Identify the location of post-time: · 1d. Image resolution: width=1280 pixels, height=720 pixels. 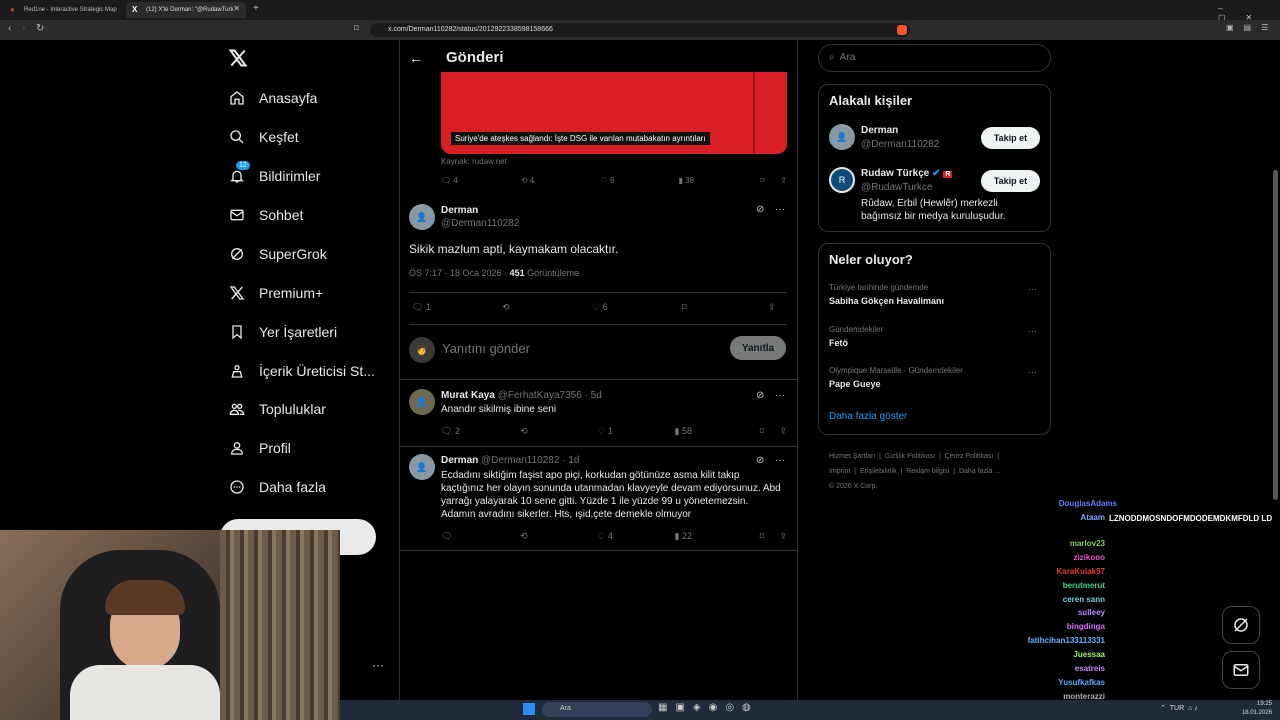
(570, 460).